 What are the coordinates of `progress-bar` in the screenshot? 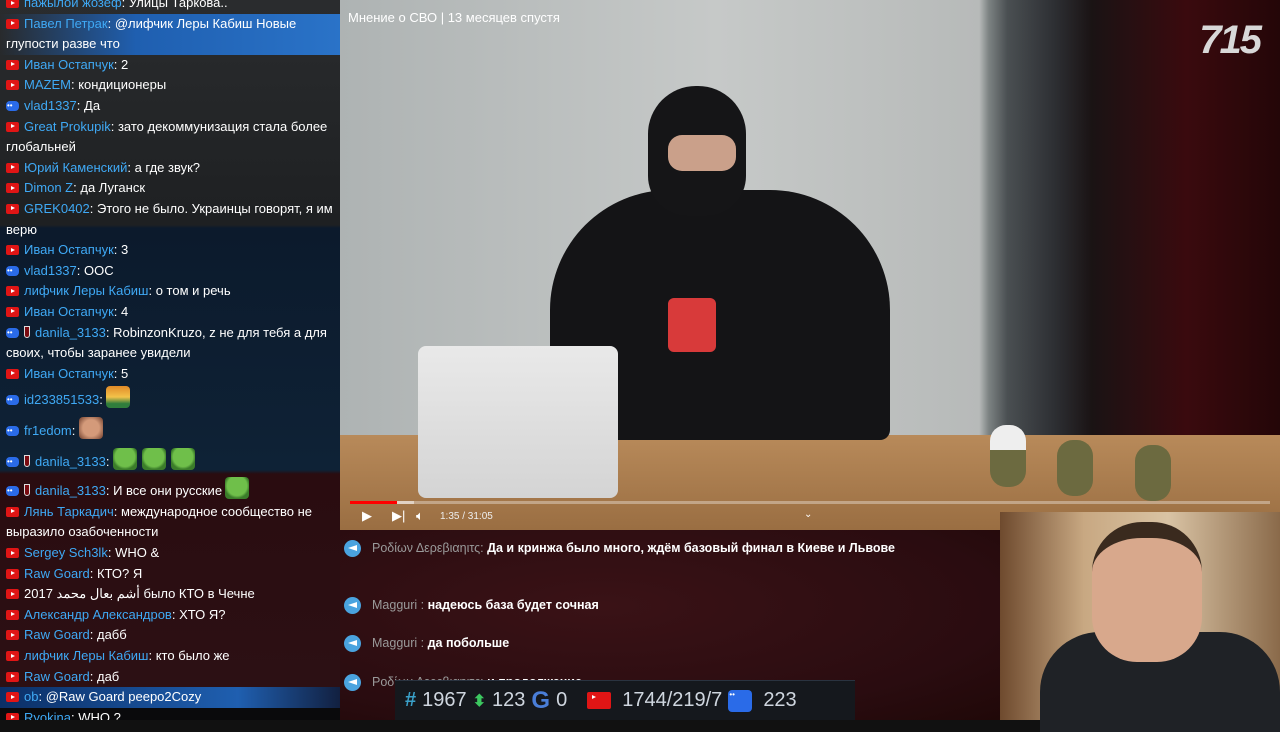 It's located at (810, 502).